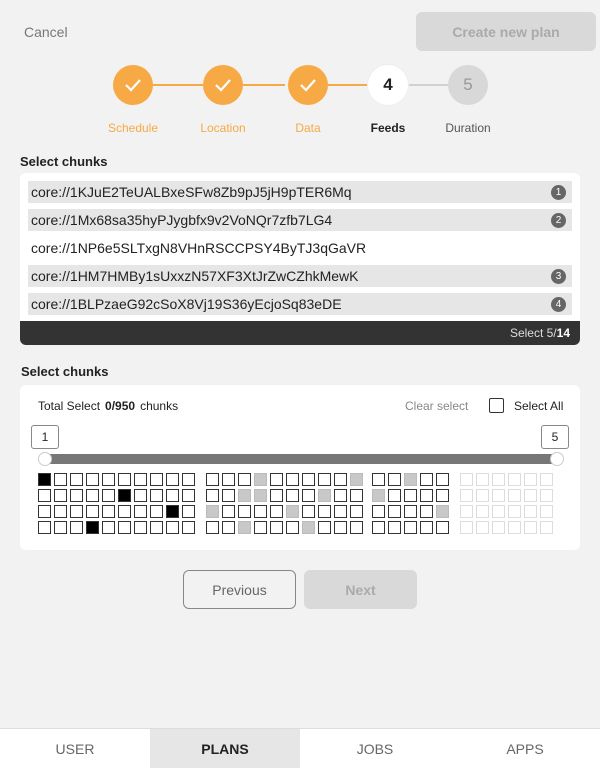  Describe the element at coordinates (388, 99) in the screenshot. I see `step-feeds: 4 Feeds` at that location.